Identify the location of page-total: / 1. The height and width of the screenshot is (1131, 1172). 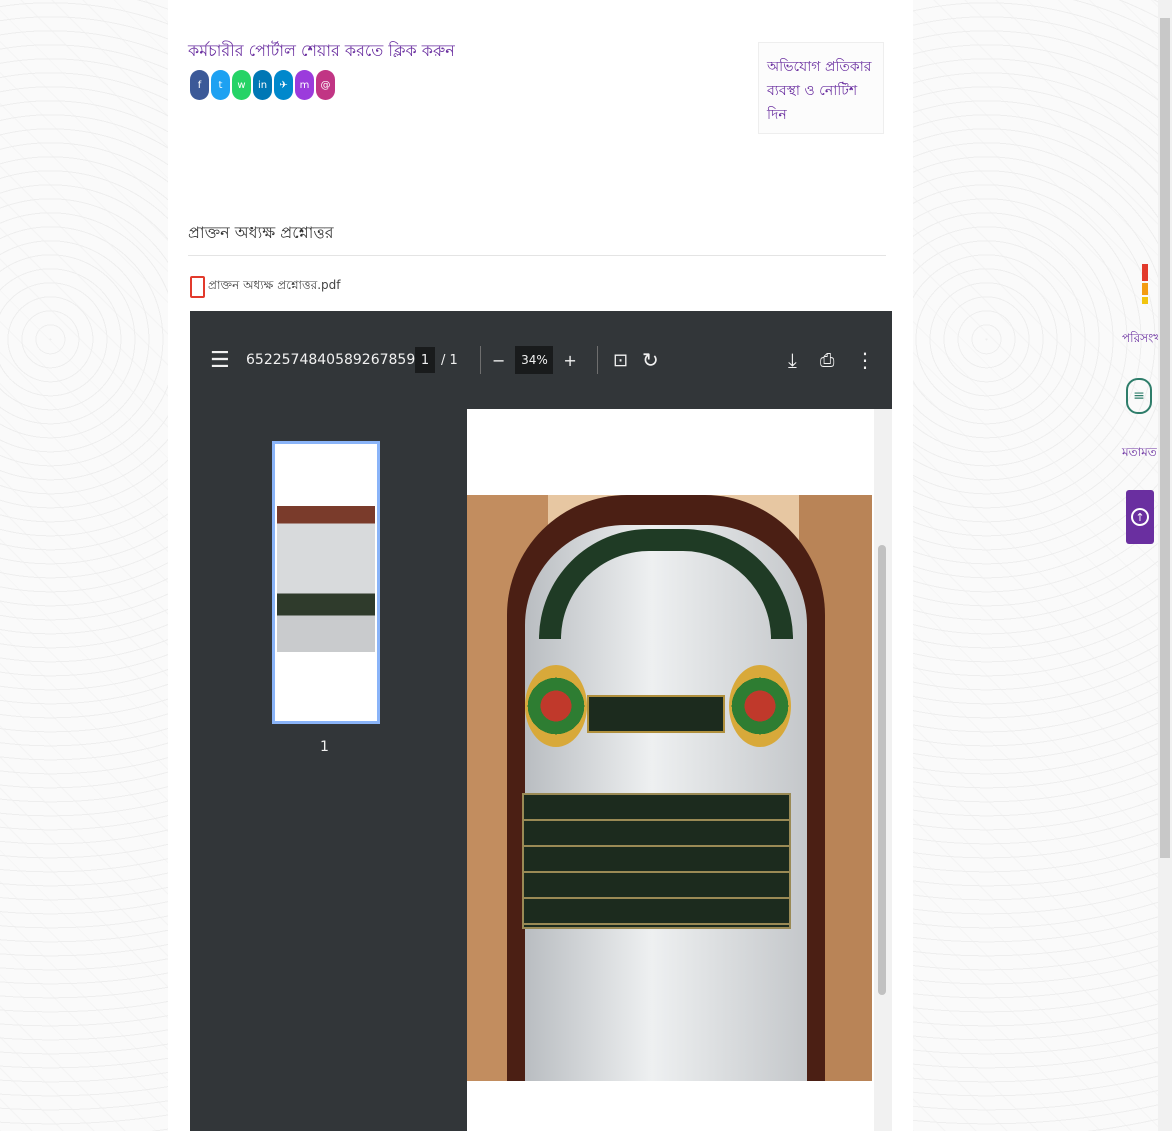
(449, 360).